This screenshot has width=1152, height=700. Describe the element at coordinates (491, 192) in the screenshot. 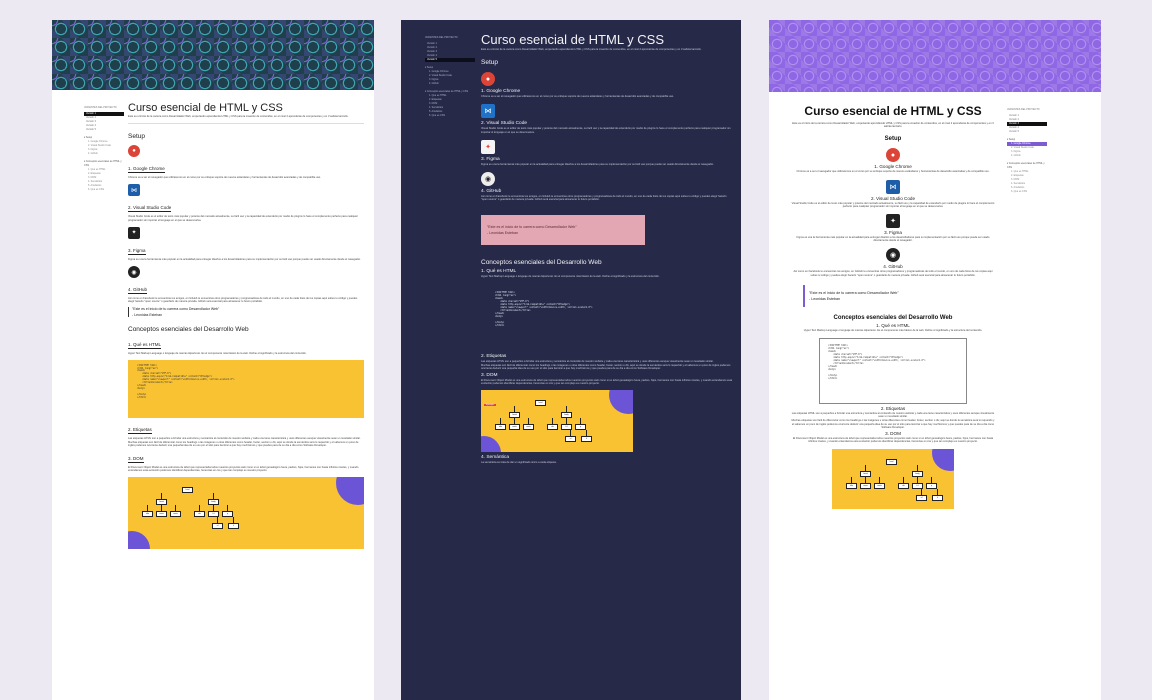

I see `tool-title-github: 4. GitHub` at that location.